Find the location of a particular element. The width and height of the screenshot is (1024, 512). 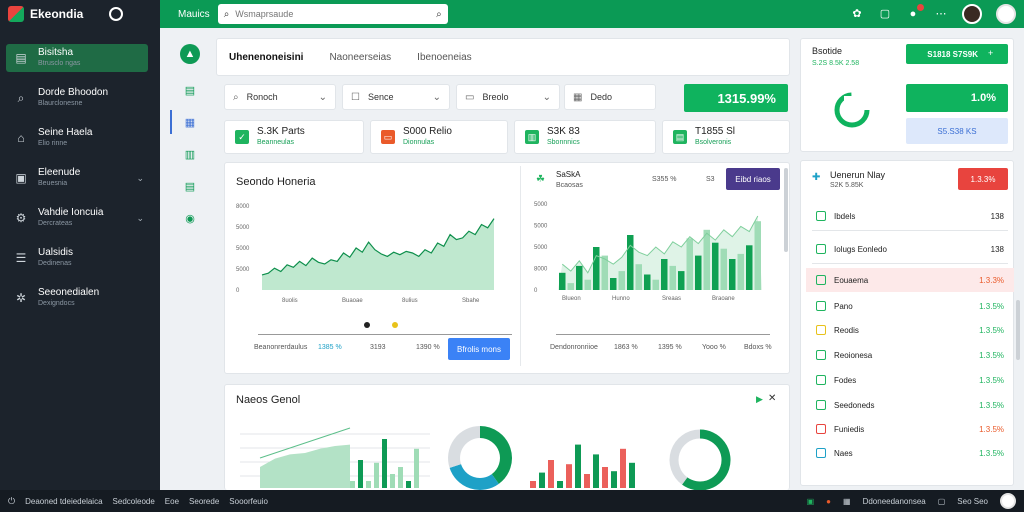

sidebar-item-list: ☰ Ualsidis Dedinenas is located at coordinates (77, 258).